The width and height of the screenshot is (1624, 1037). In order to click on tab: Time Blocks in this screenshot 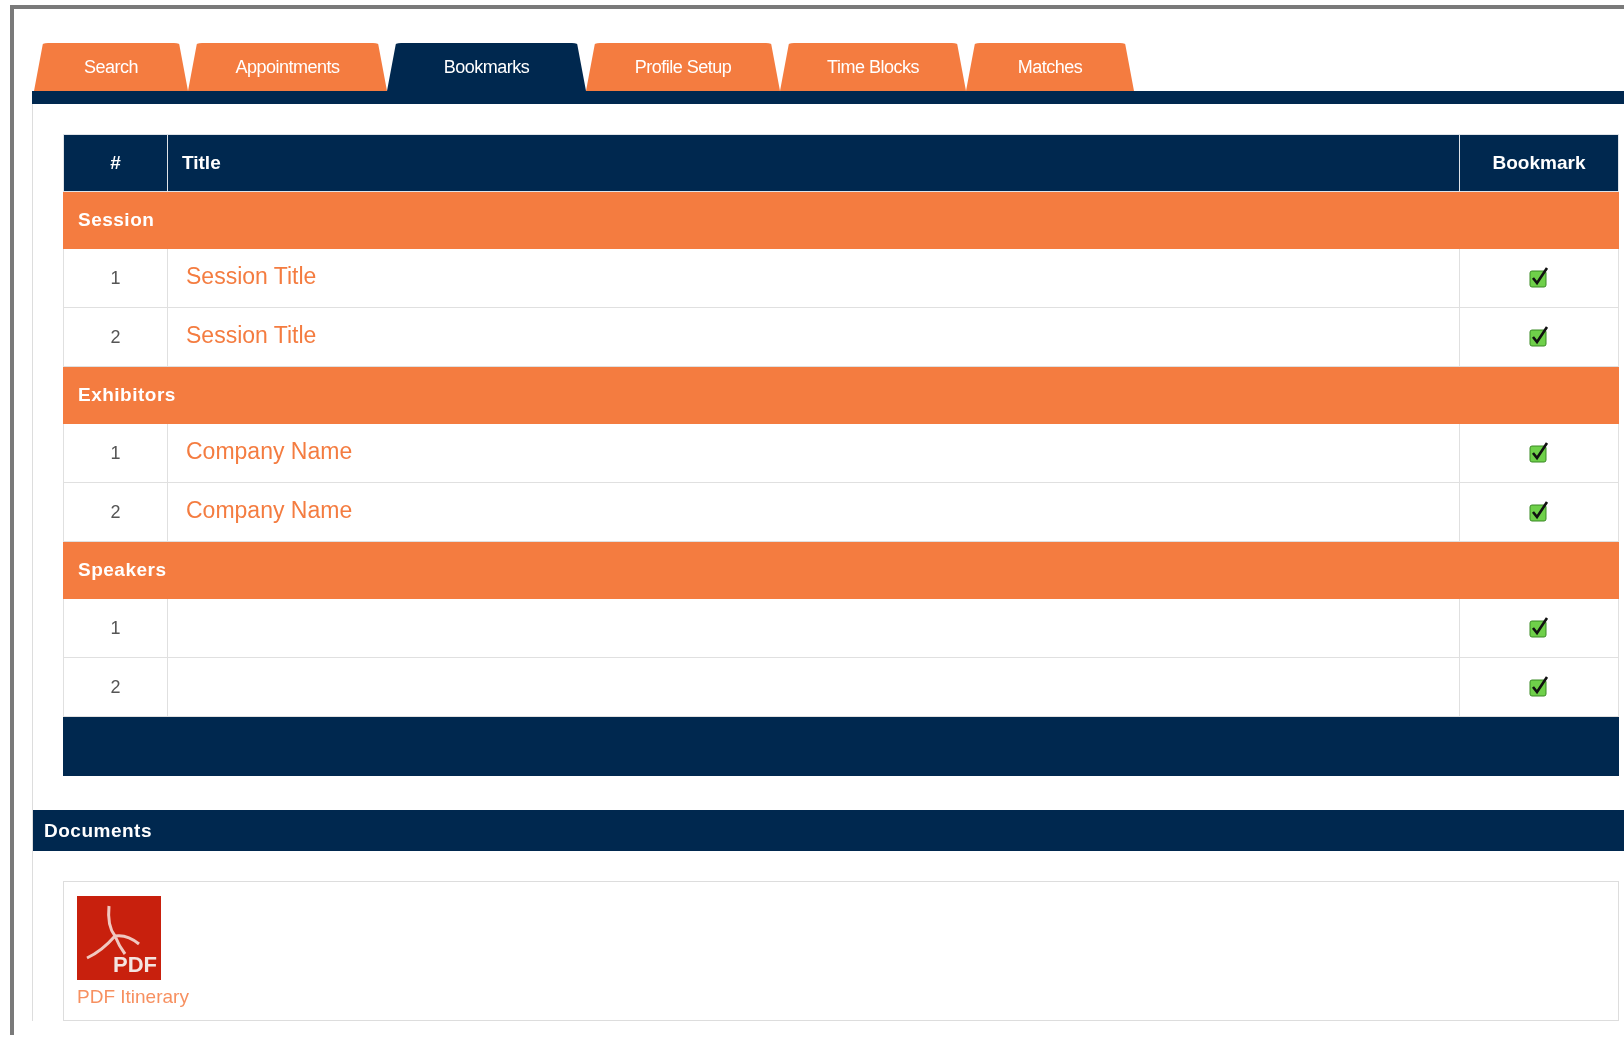, I will do `click(873, 67)`.